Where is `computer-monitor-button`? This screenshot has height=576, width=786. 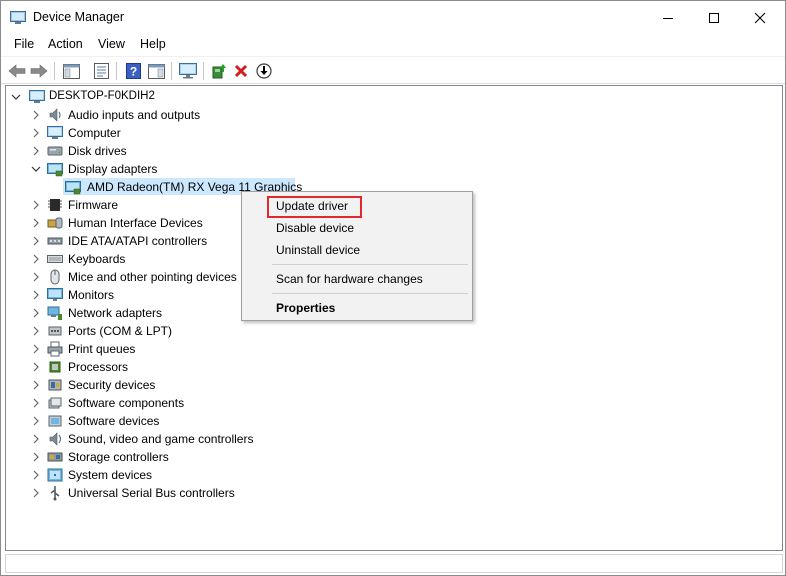 computer-monitor-button is located at coordinates (188, 71).